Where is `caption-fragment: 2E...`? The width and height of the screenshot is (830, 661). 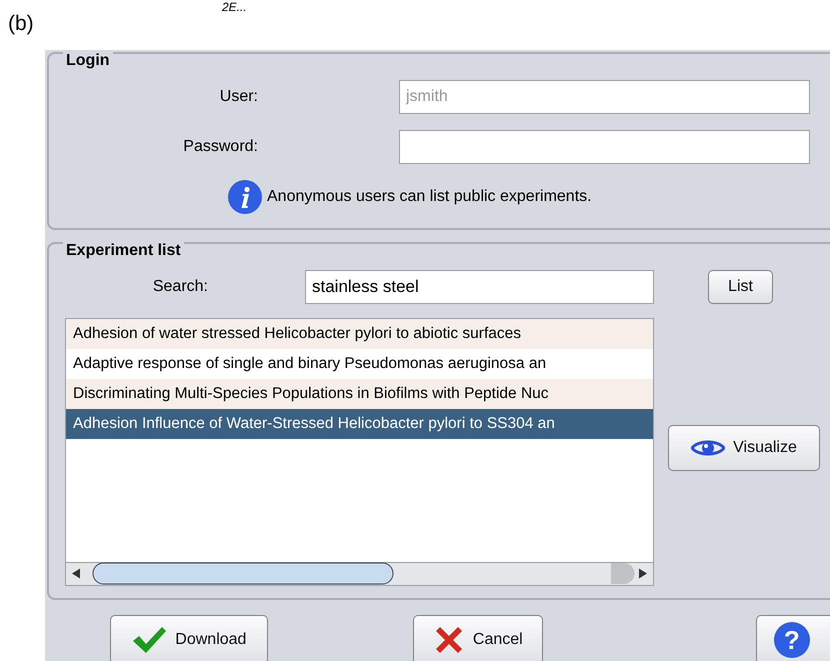 caption-fragment: 2E... is located at coordinates (234, 7).